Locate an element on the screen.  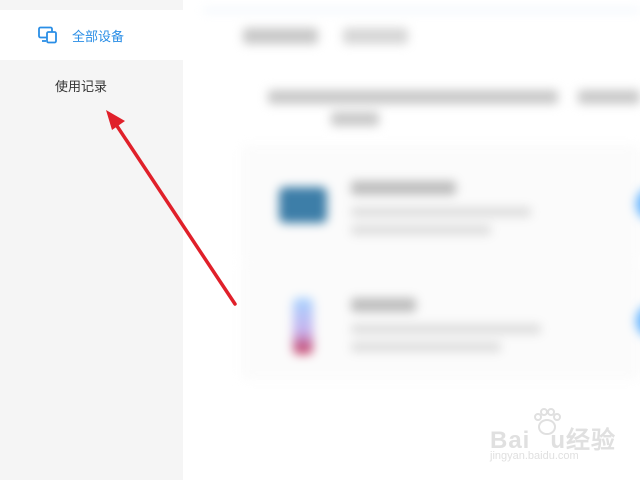
blurred-heading-secondary is located at coordinates (375, 36).